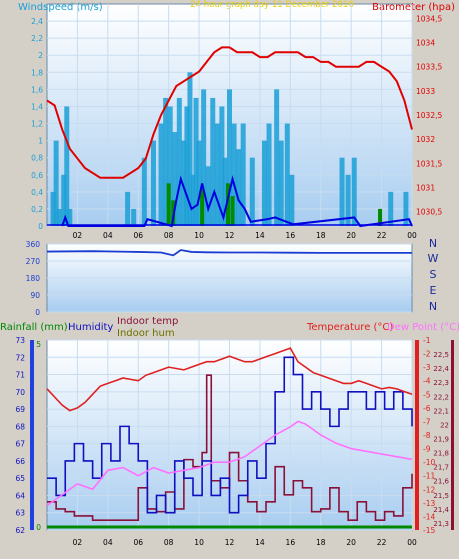 The height and width of the screenshot is (559, 459). I want to click on compass-n-bottom: N, so click(433, 306).